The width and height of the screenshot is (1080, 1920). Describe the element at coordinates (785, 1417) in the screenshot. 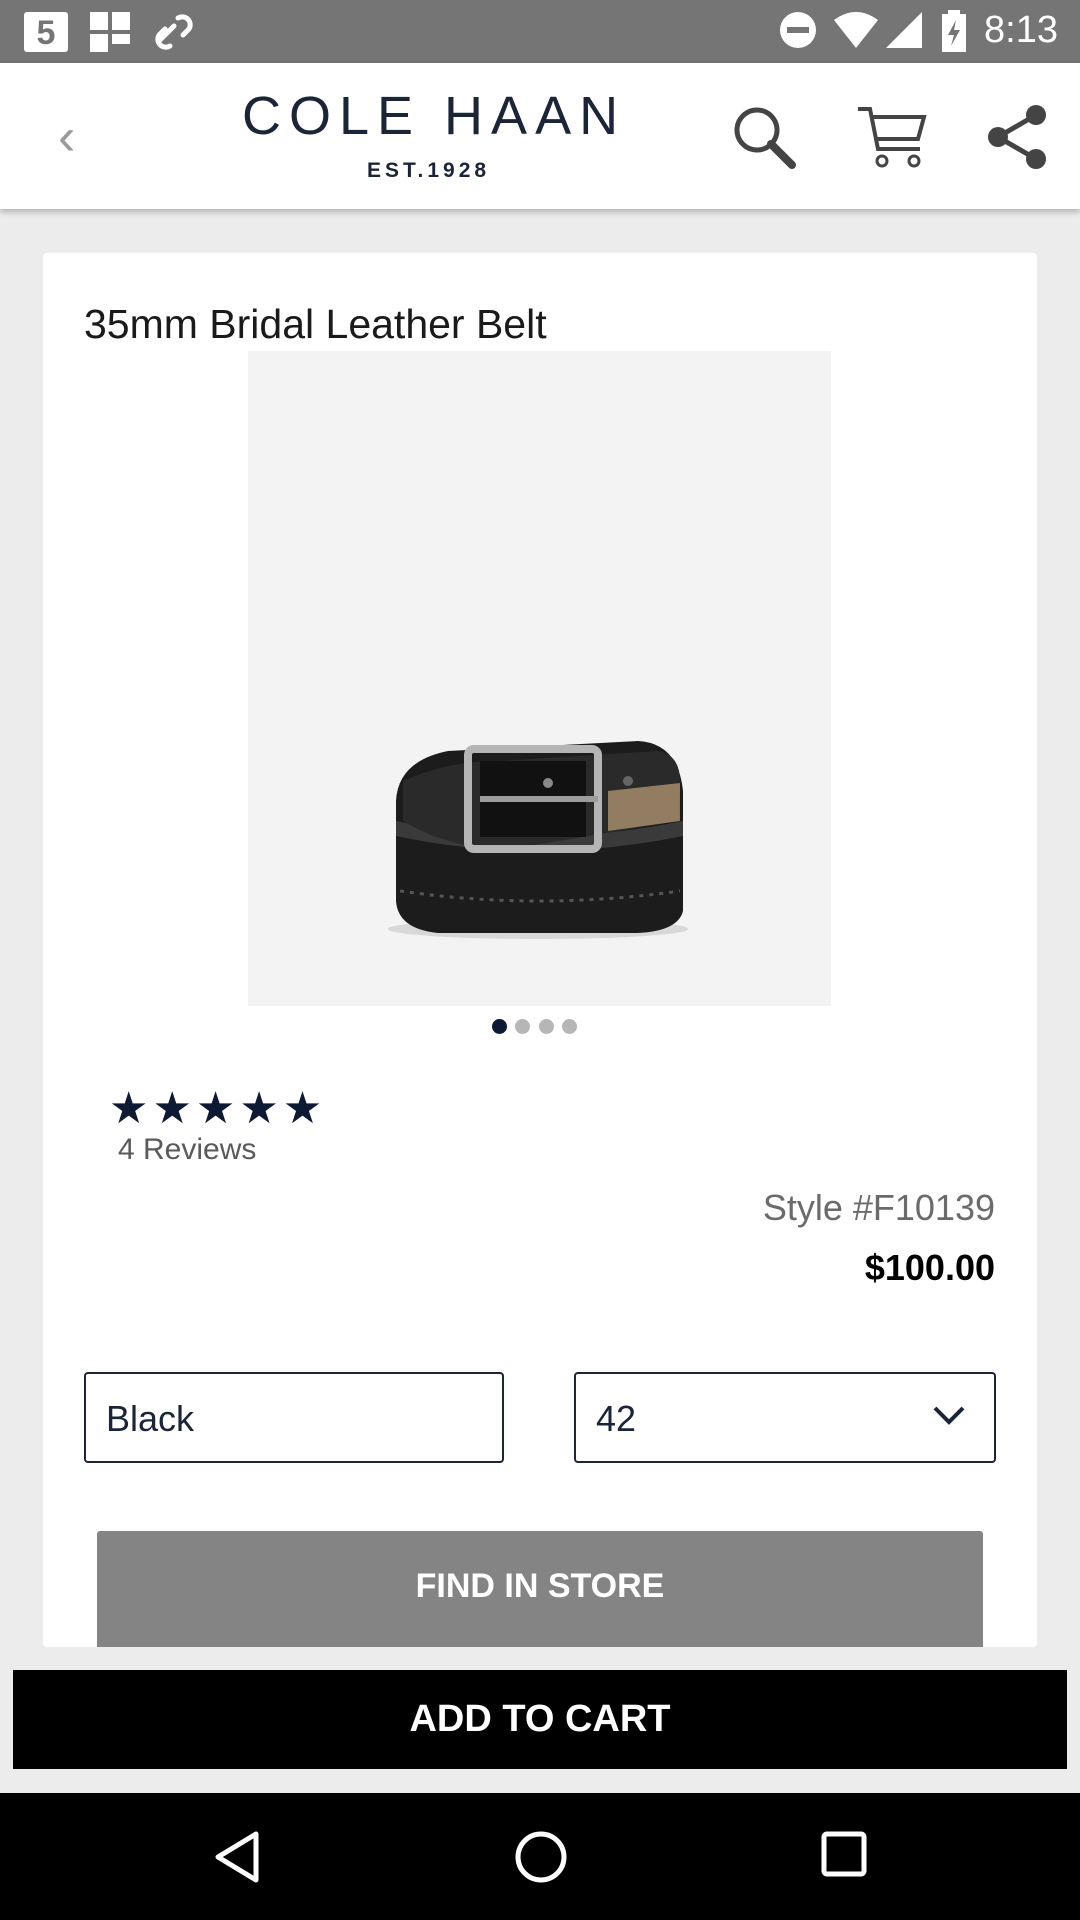

I see `size-select: 42` at that location.